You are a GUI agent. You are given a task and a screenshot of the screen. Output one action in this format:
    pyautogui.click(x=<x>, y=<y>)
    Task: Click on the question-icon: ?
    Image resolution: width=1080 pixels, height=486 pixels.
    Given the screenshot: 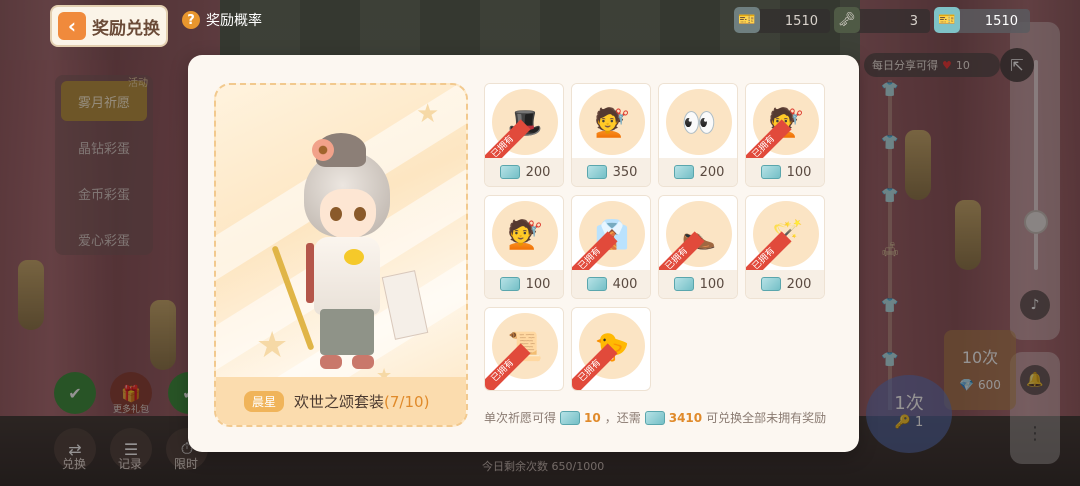 What is the action you would take?
    pyautogui.click(x=191, y=20)
    